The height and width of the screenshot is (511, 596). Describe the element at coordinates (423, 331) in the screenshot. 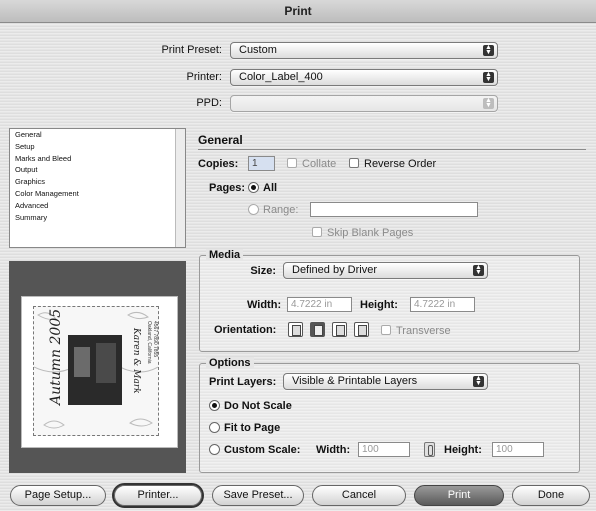

I see `transverse-label: Transverse` at that location.